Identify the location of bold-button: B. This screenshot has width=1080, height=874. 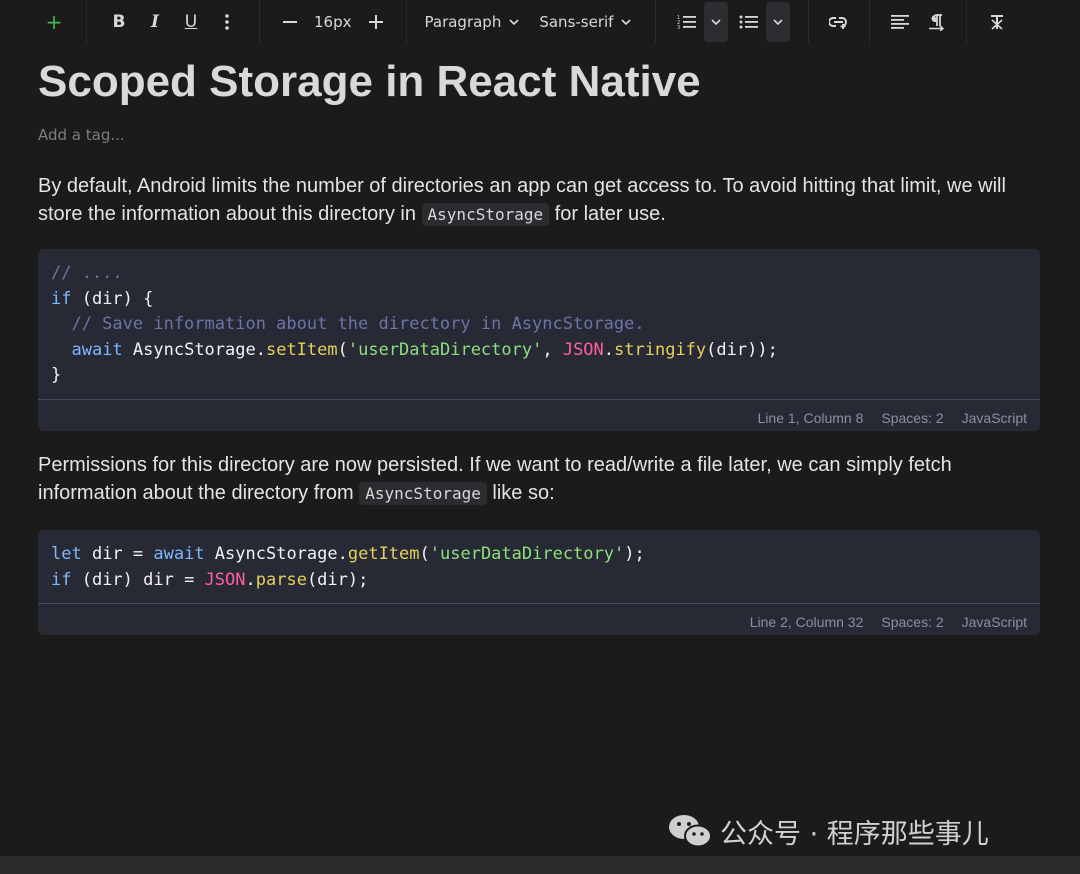
(119, 22).